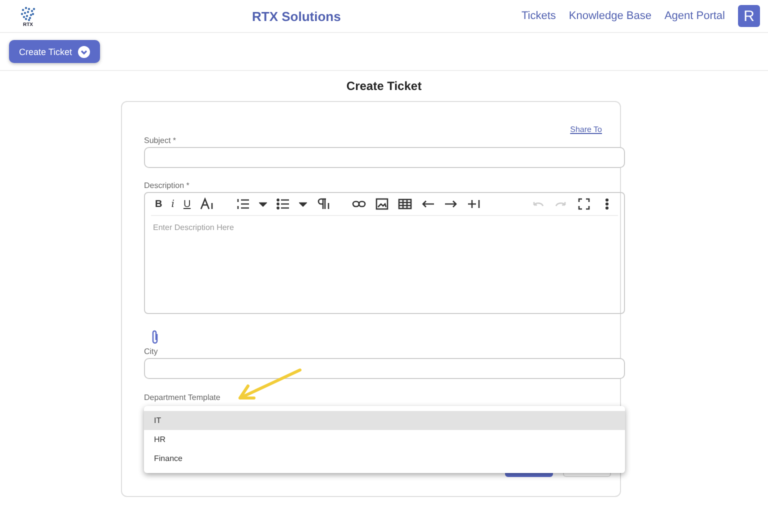  Describe the element at coordinates (28, 14) in the screenshot. I see `globe-icon` at that location.